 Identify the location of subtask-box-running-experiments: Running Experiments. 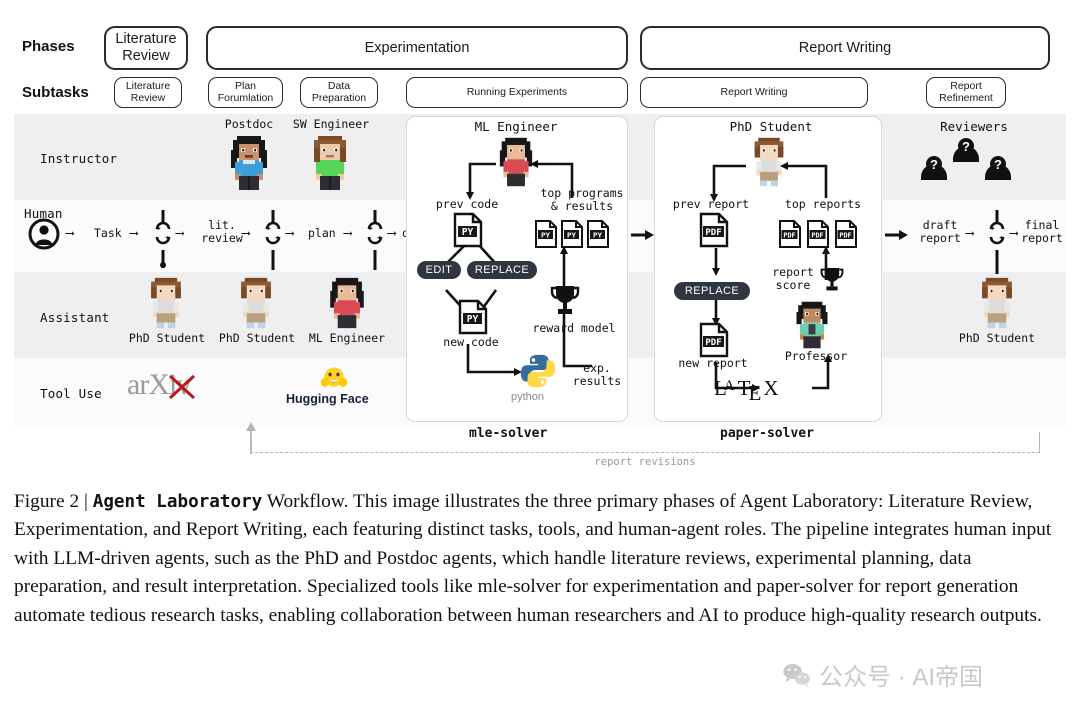
(517, 92).